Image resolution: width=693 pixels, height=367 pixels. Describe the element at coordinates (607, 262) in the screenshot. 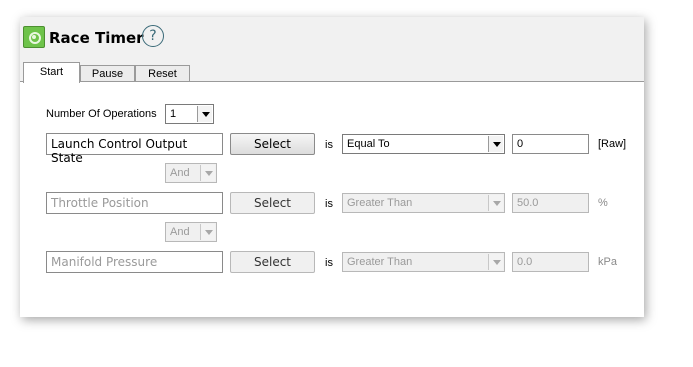

I see `condition-3-unit: kPa` at that location.